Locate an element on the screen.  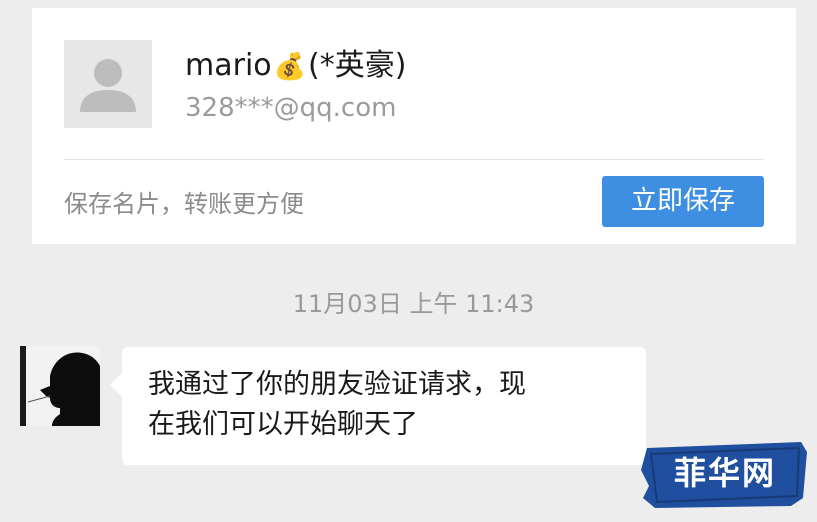
save-hint-text: 保存名片，转账更方便 is located at coordinates (184, 204).